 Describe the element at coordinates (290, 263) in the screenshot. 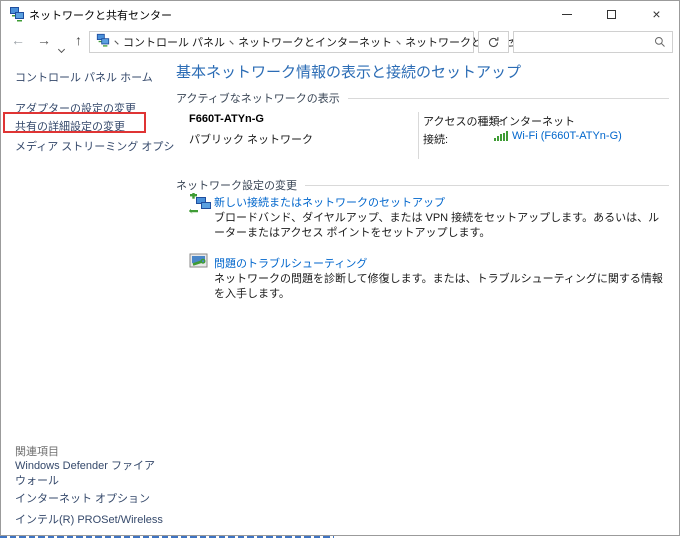

I see `troubleshoot-problems-link: 問題のトラブルシューティング` at that location.